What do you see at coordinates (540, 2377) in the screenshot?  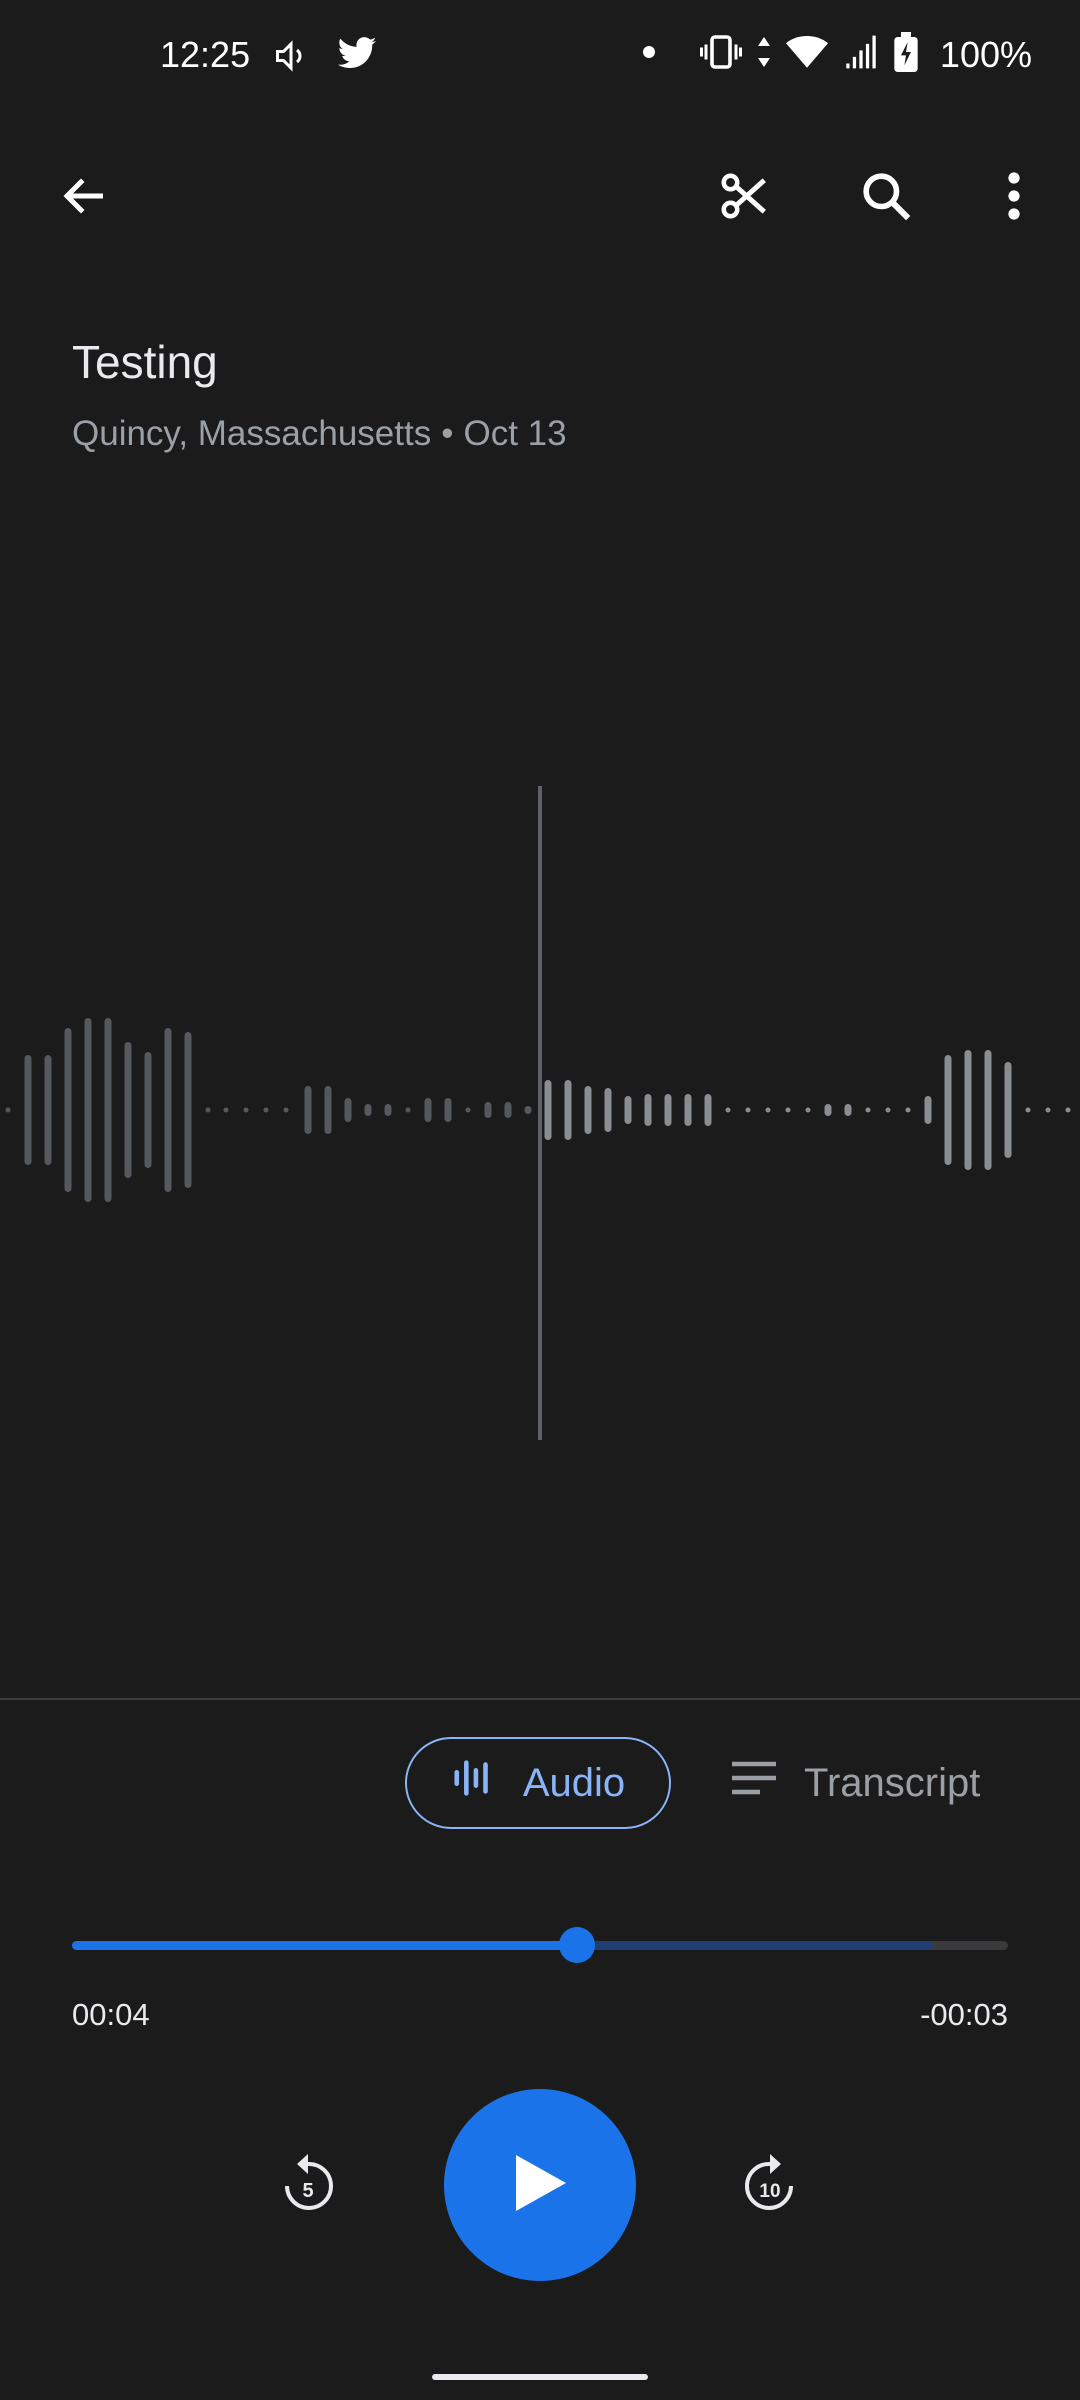 I see `home-indicator` at bounding box center [540, 2377].